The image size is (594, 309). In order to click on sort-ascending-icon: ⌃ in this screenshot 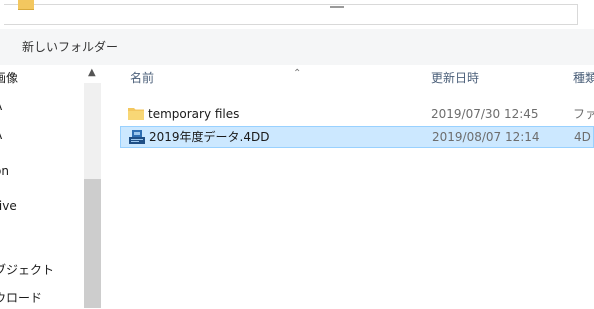, I will do `click(297, 73)`.